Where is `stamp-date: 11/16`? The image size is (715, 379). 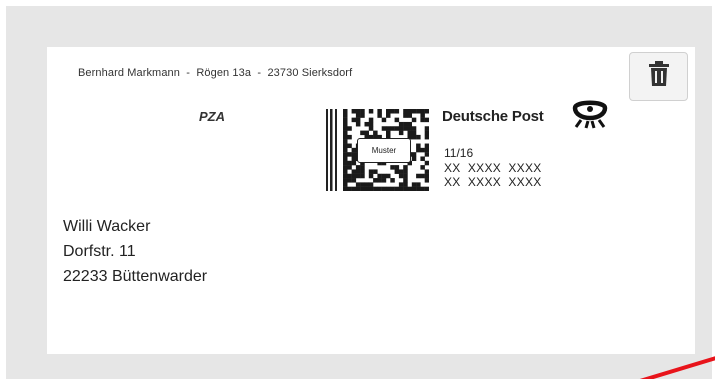
stamp-date: 11/16 is located at coordinates (459, 153).